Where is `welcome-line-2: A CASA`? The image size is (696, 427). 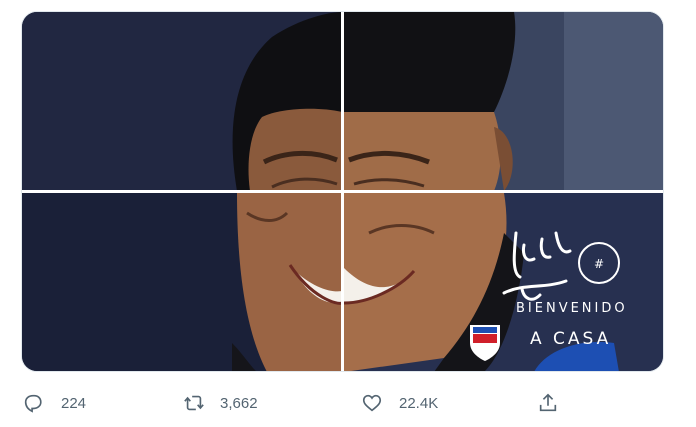 welcome-line-2: A CASA is located at coordinates (571, 339).